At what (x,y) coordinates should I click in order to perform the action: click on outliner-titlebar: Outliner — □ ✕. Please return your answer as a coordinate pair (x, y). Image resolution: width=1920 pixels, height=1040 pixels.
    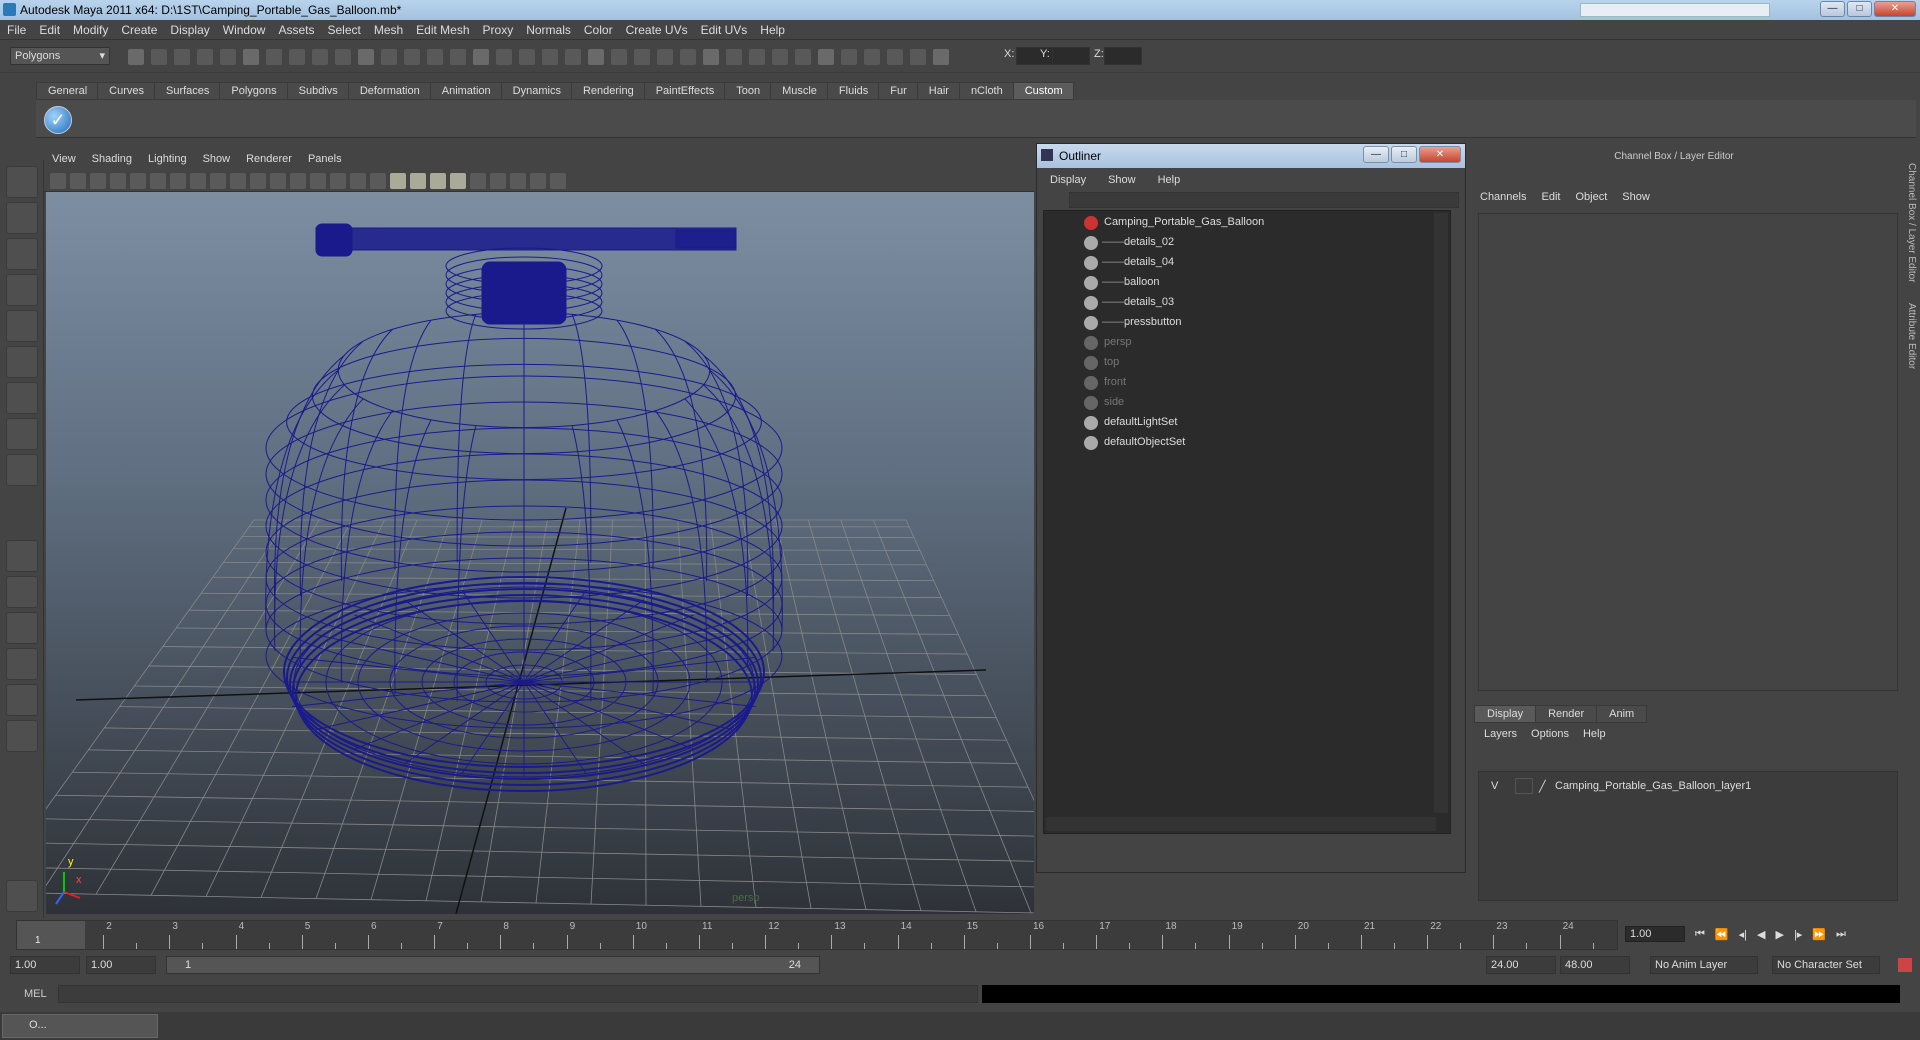
    Looking at the image, I should click on (1251, 156).